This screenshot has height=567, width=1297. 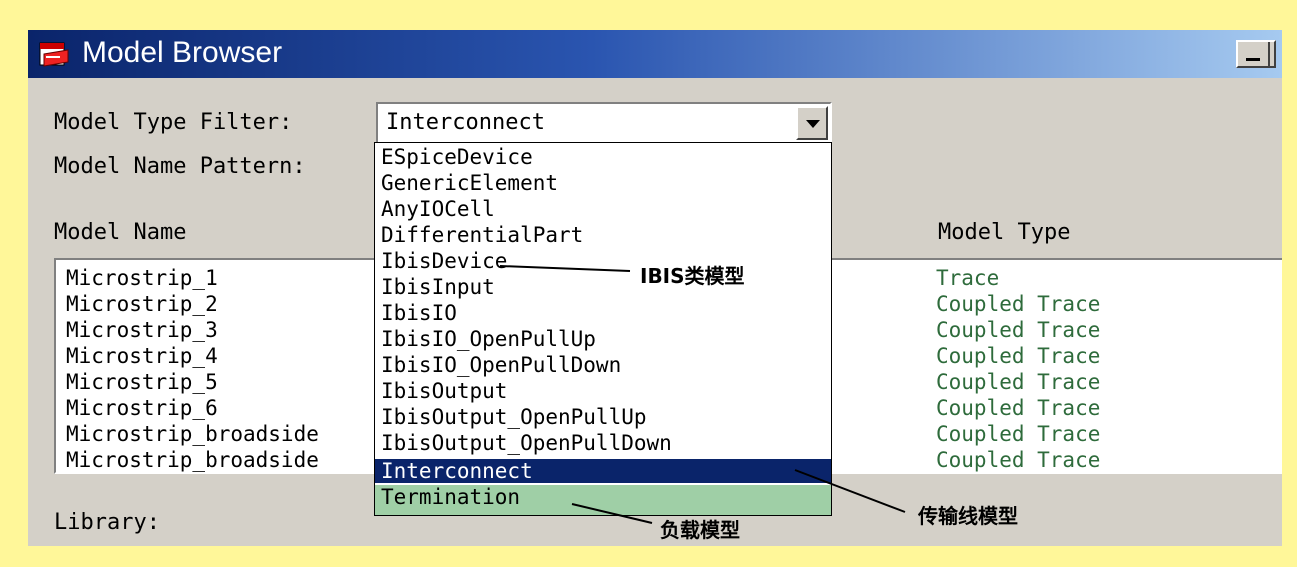 What do you see at coordinates (603, 471) in the screenshot?
I see `dropdown-option-selected: Interconnect` at bounding box center [603, 471].